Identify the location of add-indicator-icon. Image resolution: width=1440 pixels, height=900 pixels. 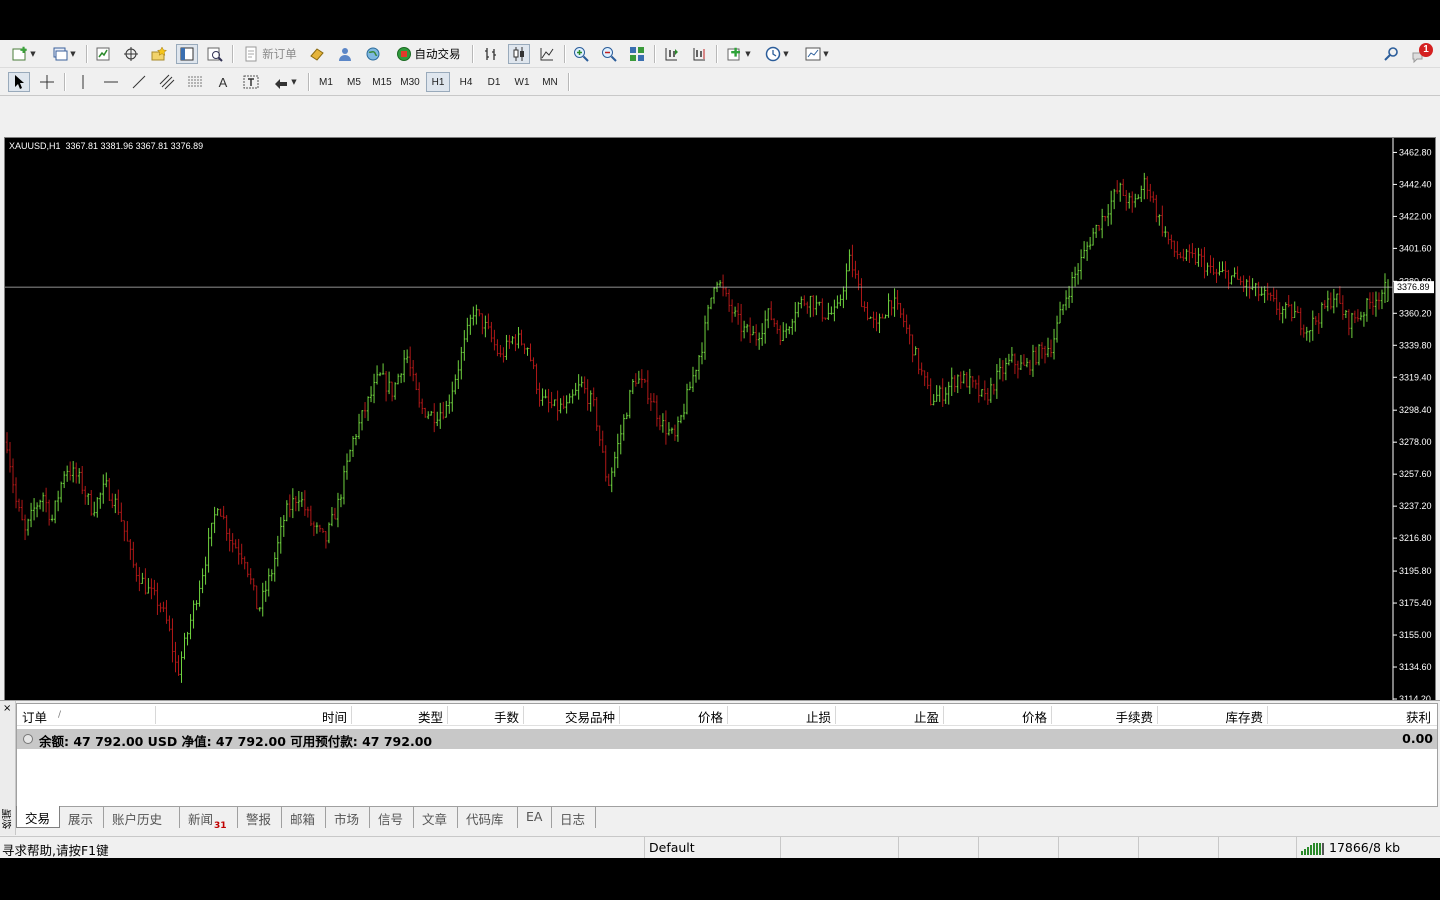
(734, 54).